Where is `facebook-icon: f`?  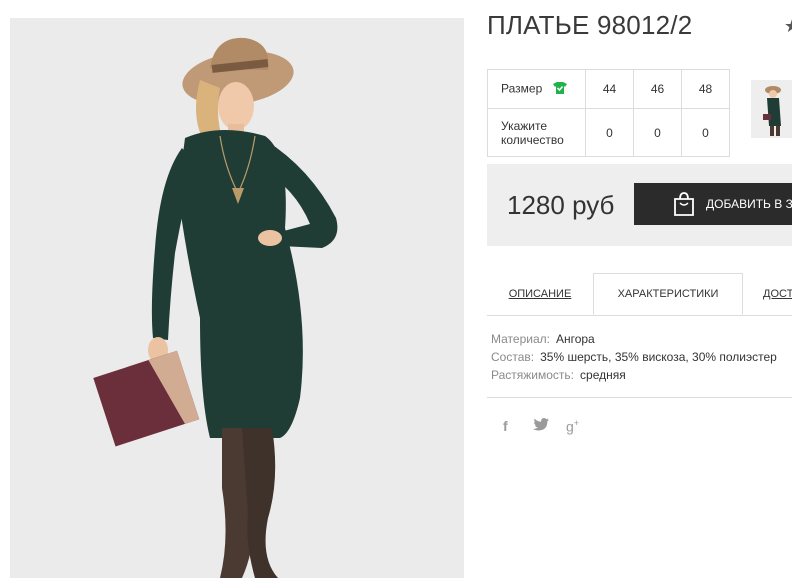 facebook-icon: f is located at coordinates (505, 426).